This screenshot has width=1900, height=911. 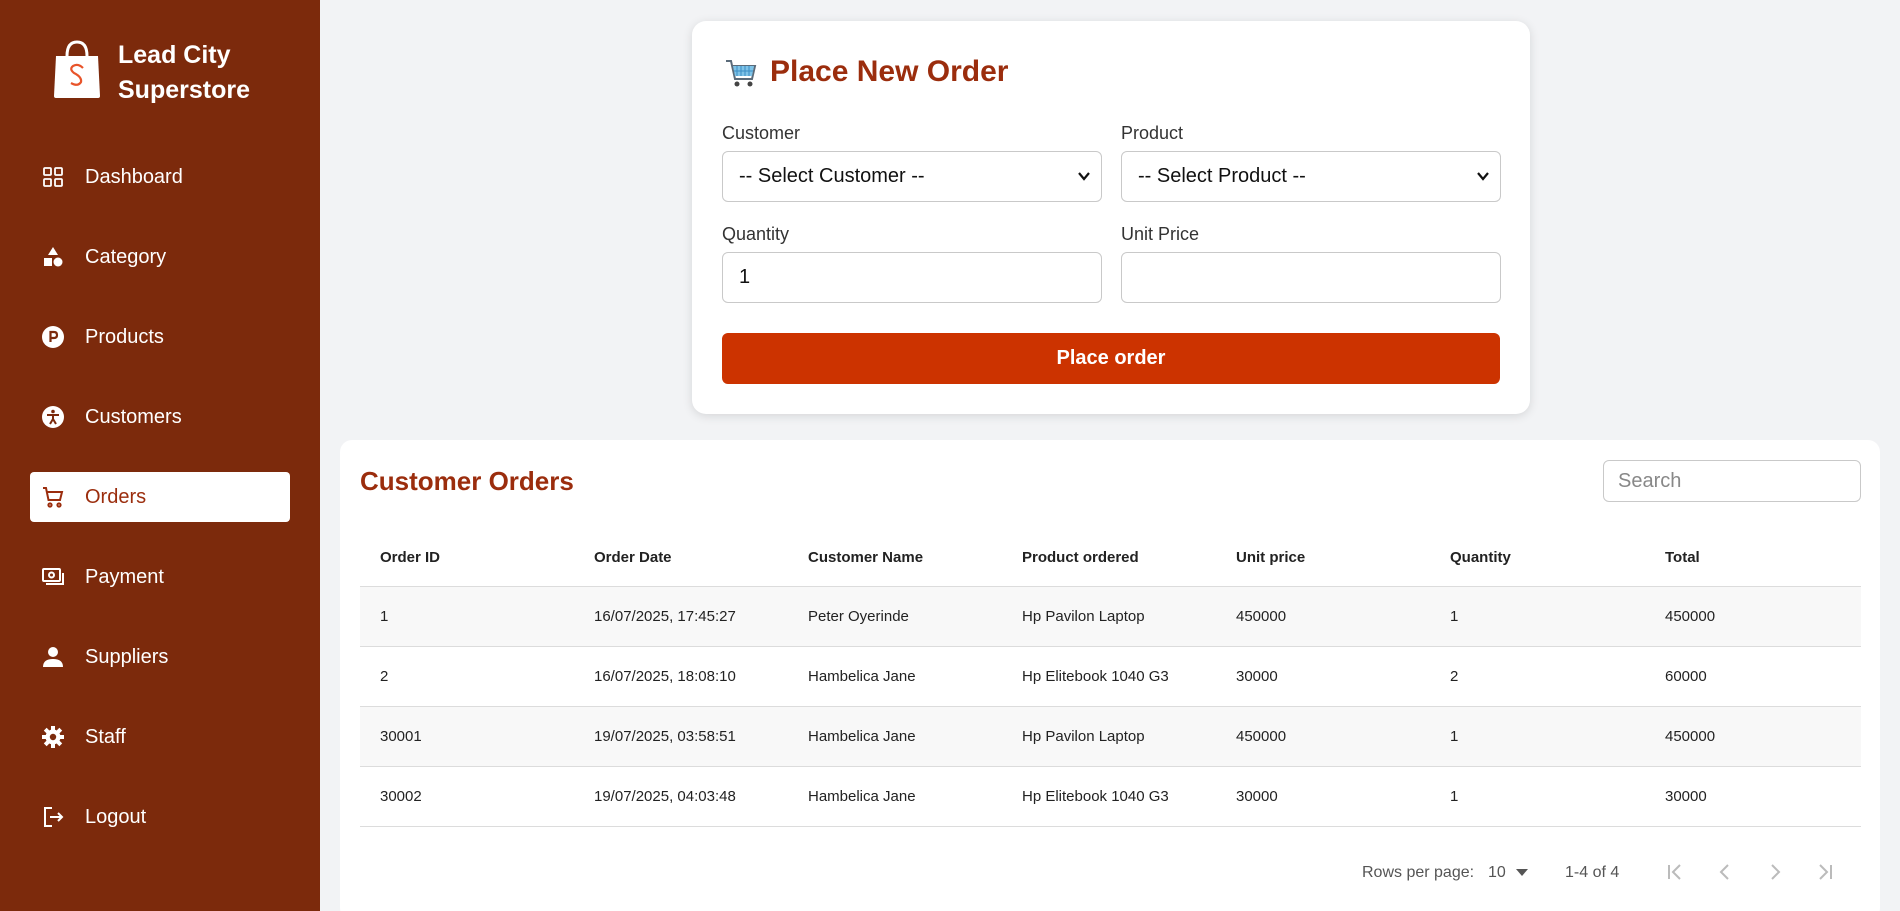 I want to click on place-order-button: Place order, so click(x=1111, y=358).